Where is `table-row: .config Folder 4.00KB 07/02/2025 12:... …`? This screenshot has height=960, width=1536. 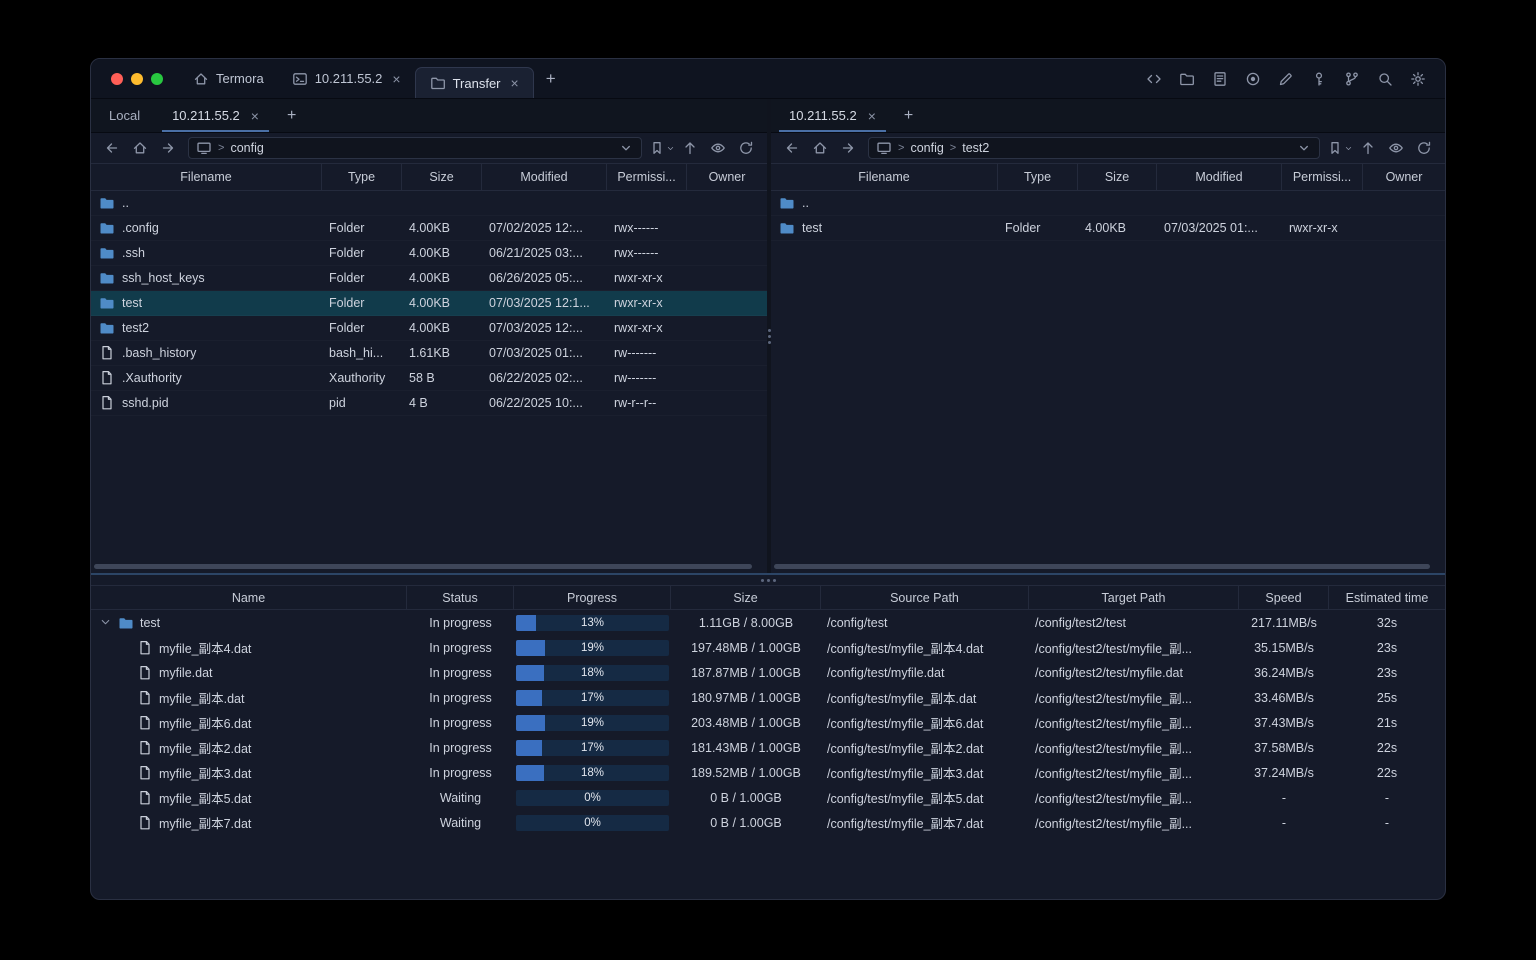 table-row: .config Folder 4.00KB 07/02/2025 12:... … is located at coordinates (429, 228).